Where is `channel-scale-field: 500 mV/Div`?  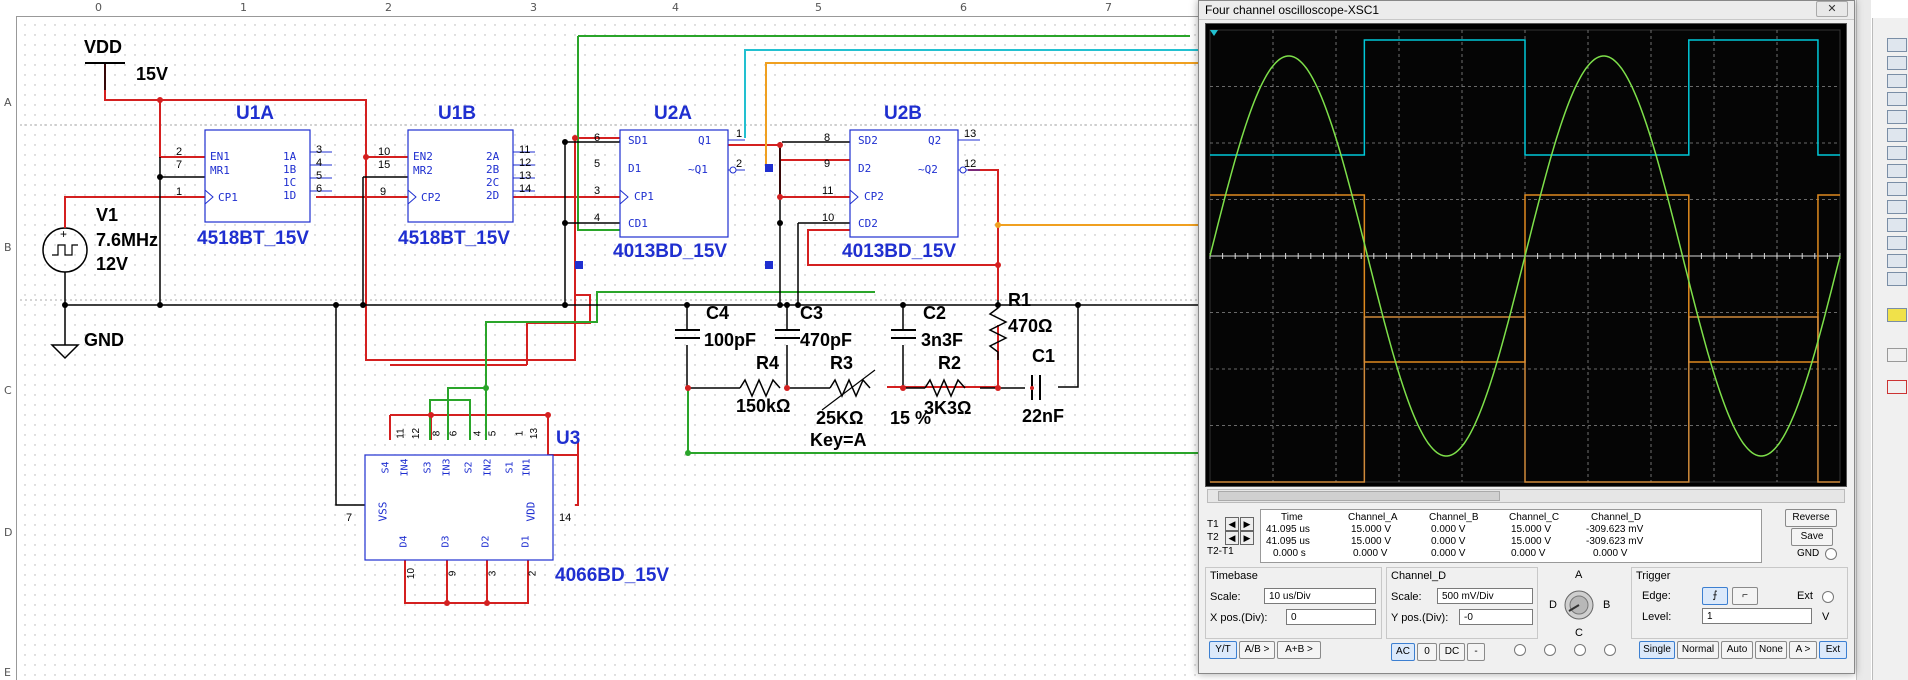
channel-scale-field: 500 mV/Div is located at coordinates (1485, 596).